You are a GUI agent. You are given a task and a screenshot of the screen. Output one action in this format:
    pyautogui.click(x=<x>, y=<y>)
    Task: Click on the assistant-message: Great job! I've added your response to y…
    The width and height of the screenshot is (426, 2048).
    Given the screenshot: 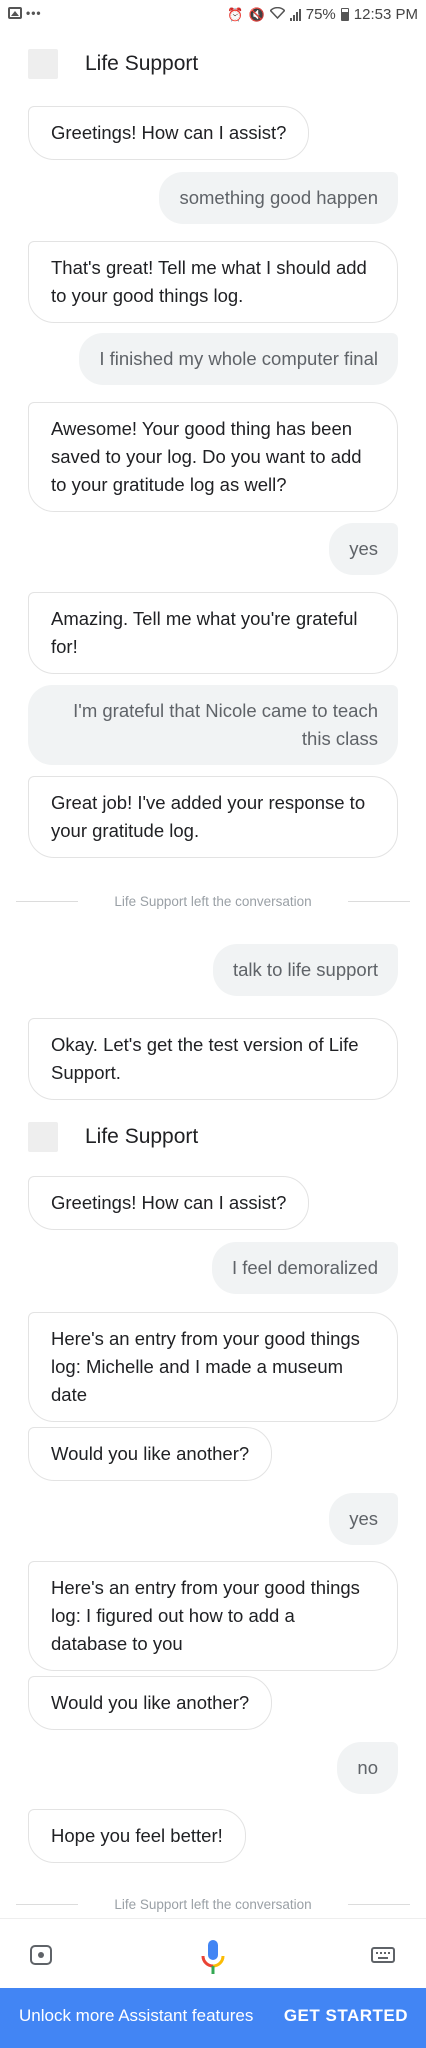 What is the action you would take?
    pyautogui.click(x=213, y=817)
    